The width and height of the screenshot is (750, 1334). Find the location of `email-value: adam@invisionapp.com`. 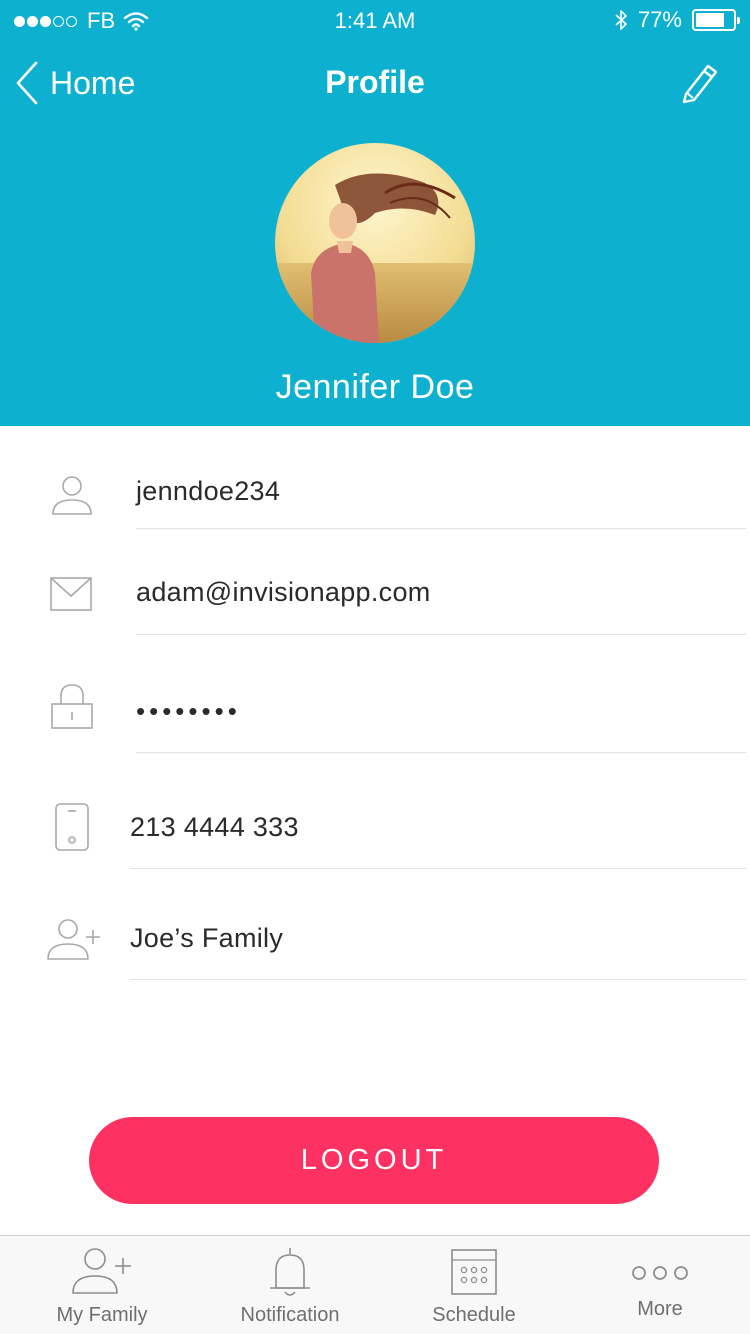

email-value: adam@invisionapp.com is located at coordinates (283, 592).